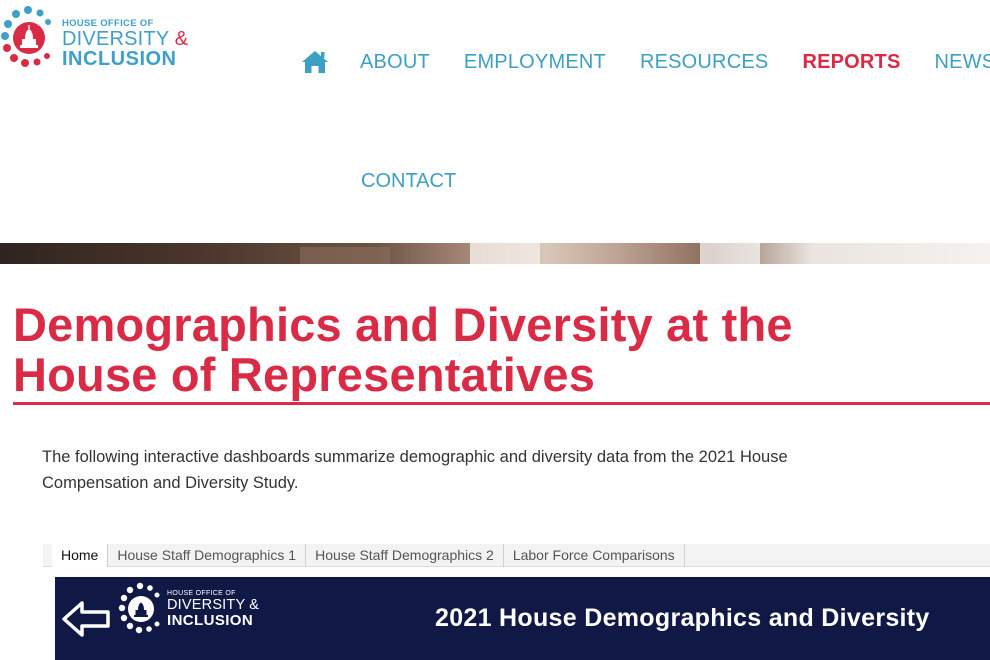  What do you see at coordinates (403, 324) in the screenshot?
I see `page-title-line1: Demographics and Diversity at the` at bounding box center [403, 324].